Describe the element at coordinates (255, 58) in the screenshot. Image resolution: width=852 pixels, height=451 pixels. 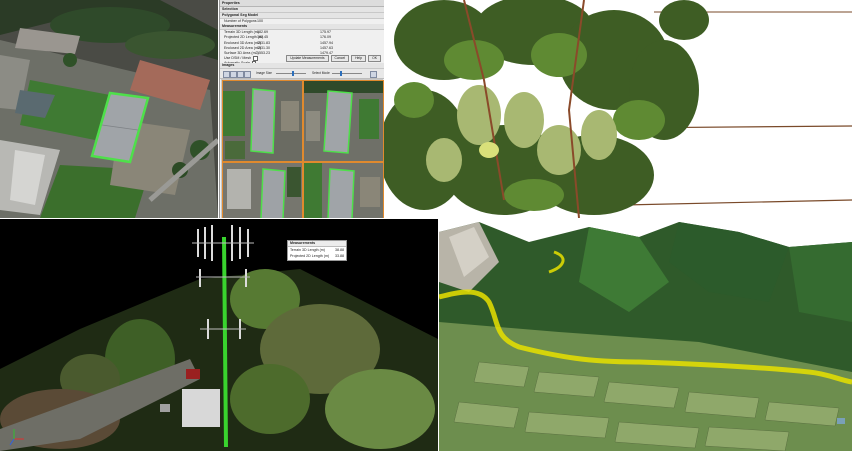
I see `checkbox` at that location.